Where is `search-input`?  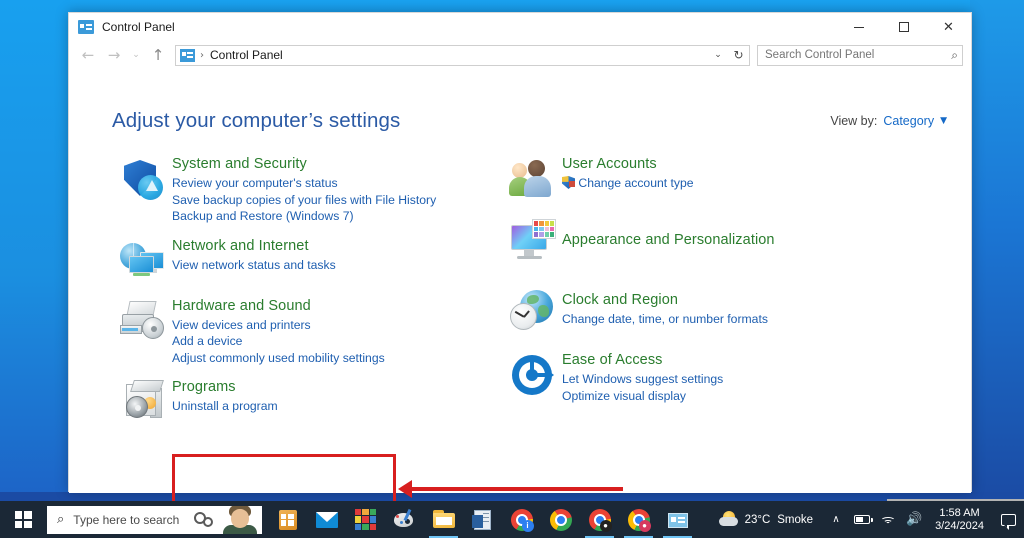 search-input is located at coordinates (858, 55).